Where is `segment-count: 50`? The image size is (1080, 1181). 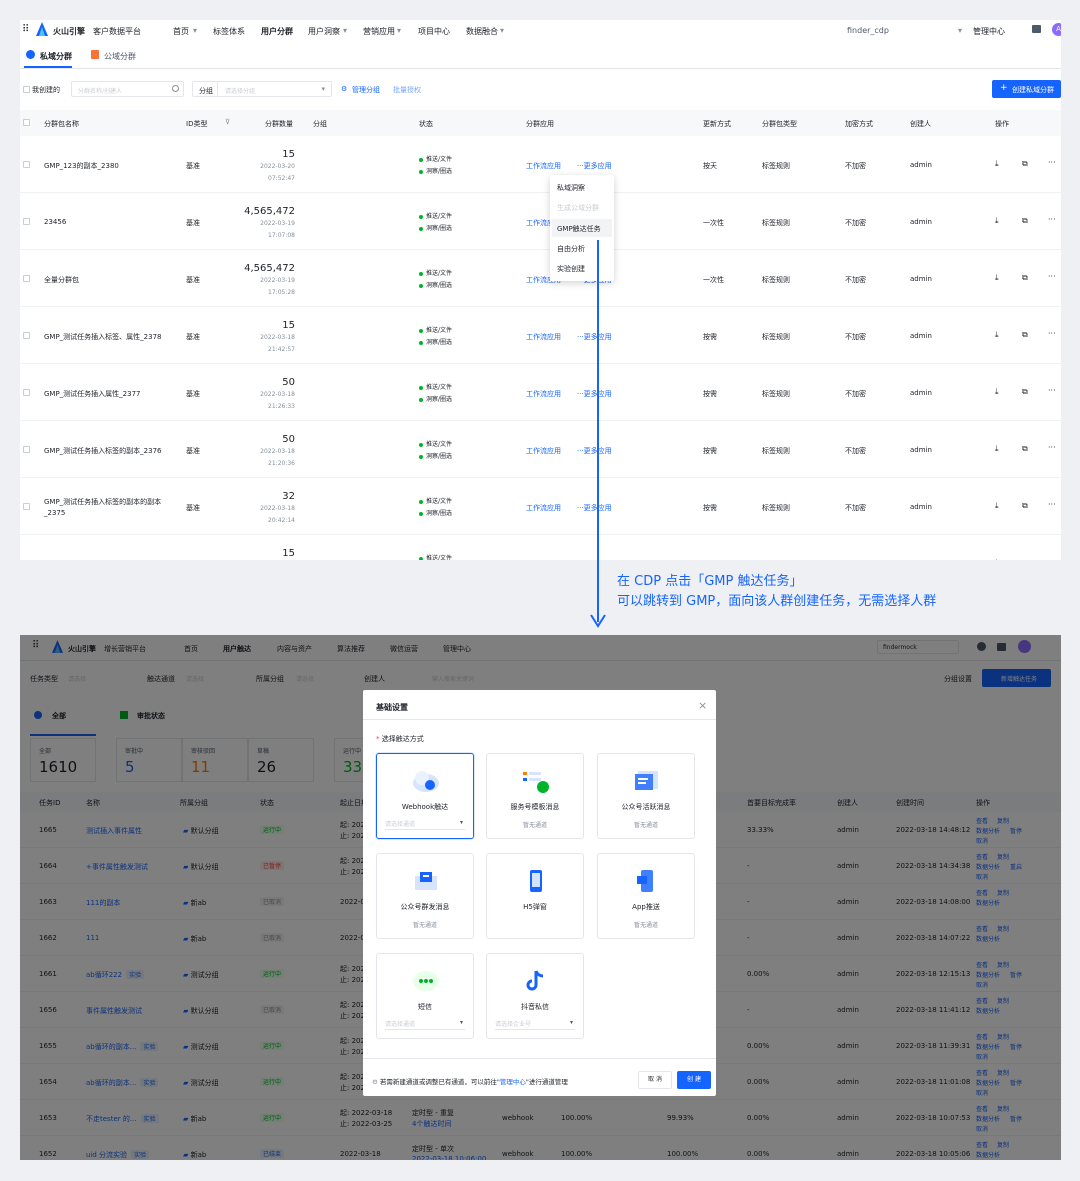
segment-count: 50 is located at coordinates (288, 439).